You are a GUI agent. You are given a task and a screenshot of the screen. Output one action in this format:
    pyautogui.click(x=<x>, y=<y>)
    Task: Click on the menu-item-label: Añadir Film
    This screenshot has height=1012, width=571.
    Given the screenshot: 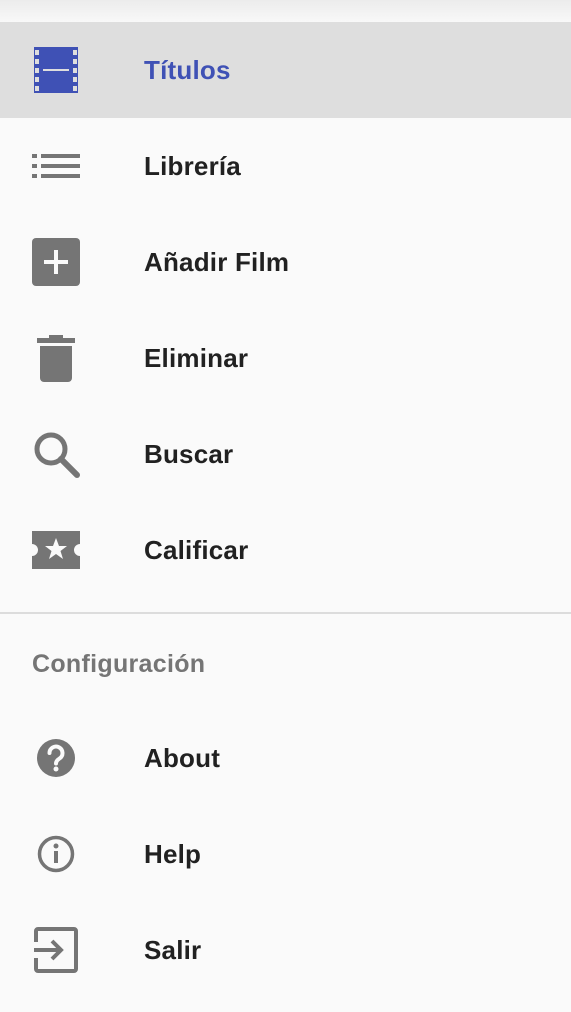 What is the action you would take?
    pyautogui.click(x=217, y=262)
    